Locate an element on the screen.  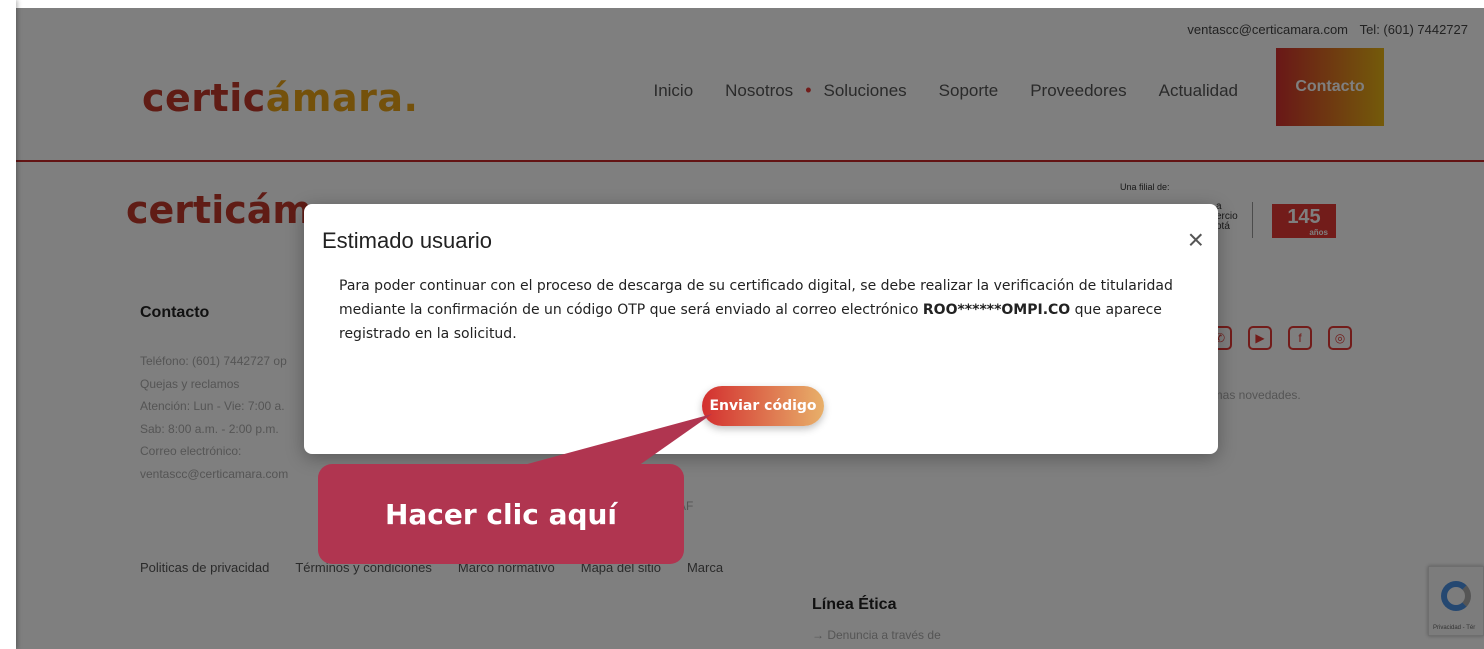
click-here-callout: Hacer clic aquí is located at coordinates (501, 514).